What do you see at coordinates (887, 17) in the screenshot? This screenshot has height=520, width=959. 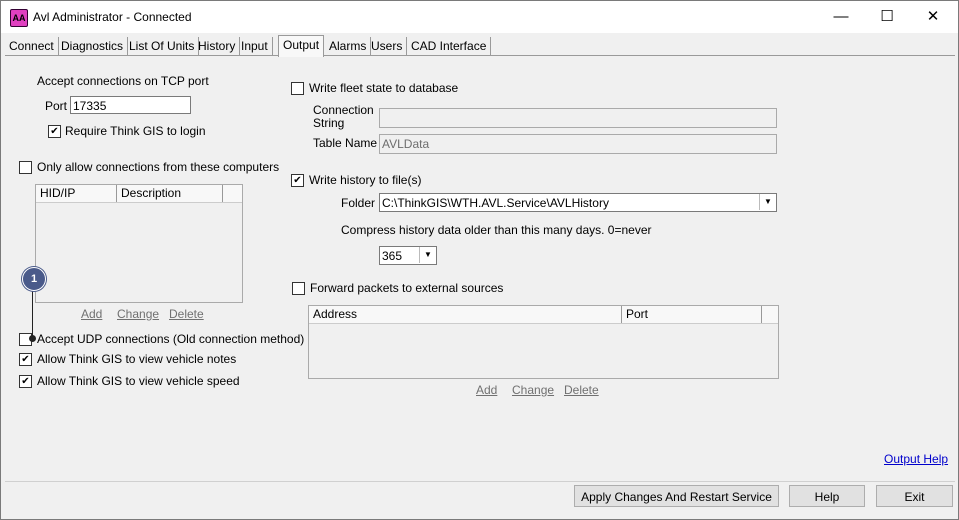 I see `maximize-button: ☐` at bounding box center [887, 17].